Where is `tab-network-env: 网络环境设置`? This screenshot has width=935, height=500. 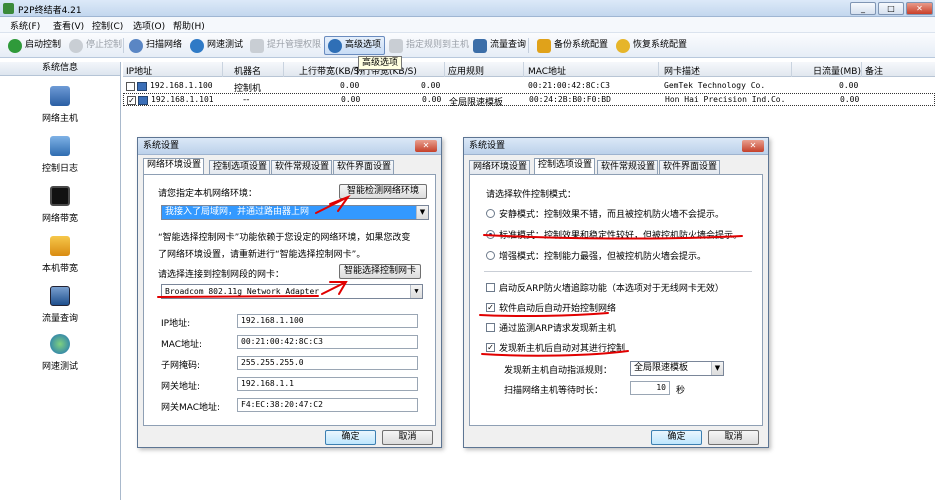 tab-network-env: 网络环境设置 is located at coordinates (173, 166).